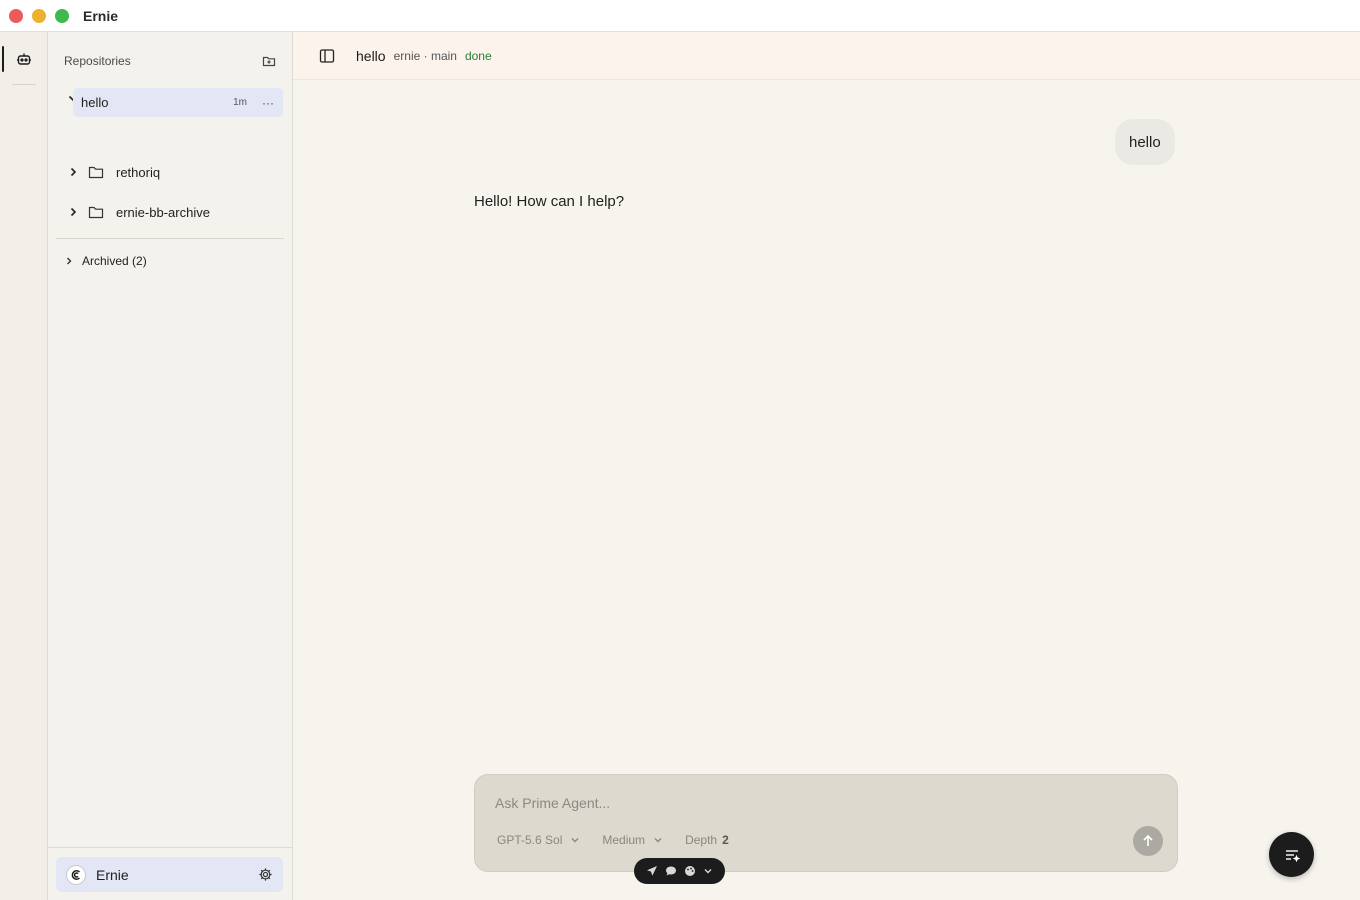 The image size is (1360, 900). I want to click on sidebar-header: Repositories, so click(171, 61).